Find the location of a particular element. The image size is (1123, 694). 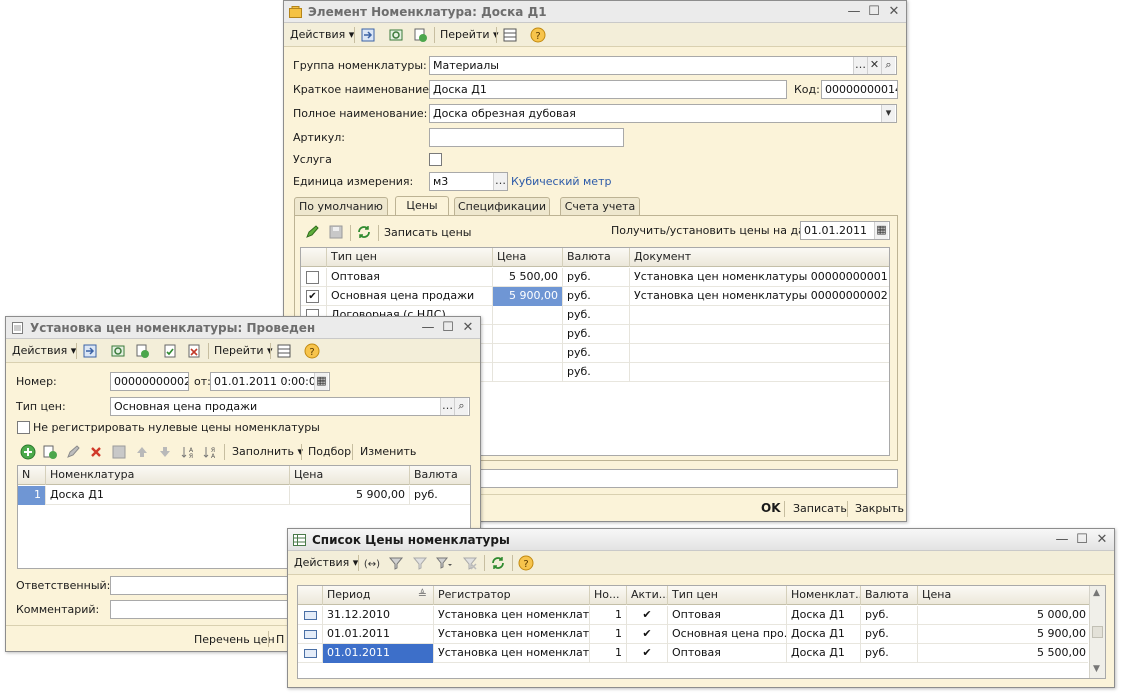

article-field is located at coordinates (526, 137).